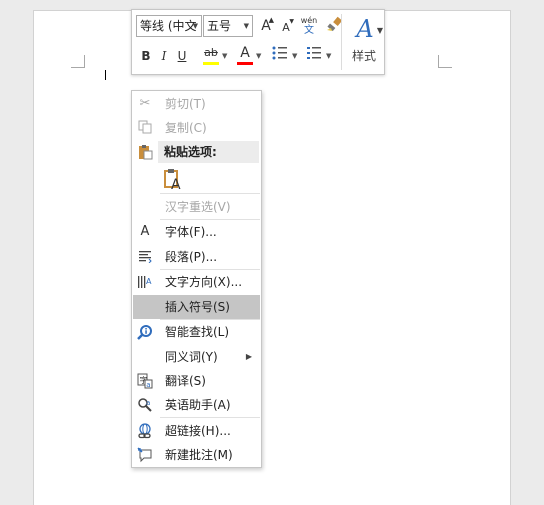 The height and width of the screenshot is (505, 544). I want to click on numbering-button, so click(314, 56).